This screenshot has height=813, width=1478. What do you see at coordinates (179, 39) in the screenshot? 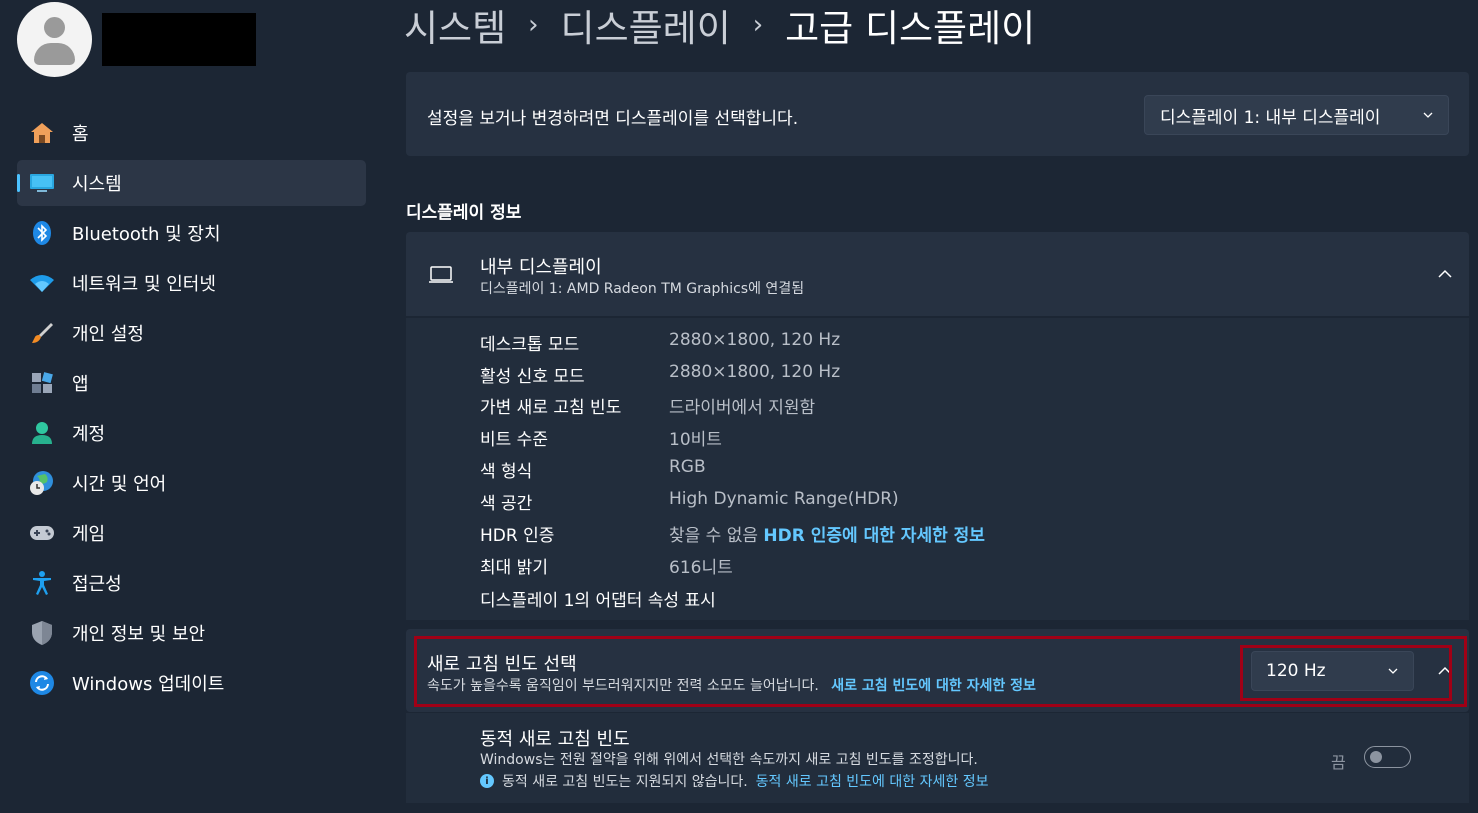
I see `username-redacted` at bounding box center [179, 39].